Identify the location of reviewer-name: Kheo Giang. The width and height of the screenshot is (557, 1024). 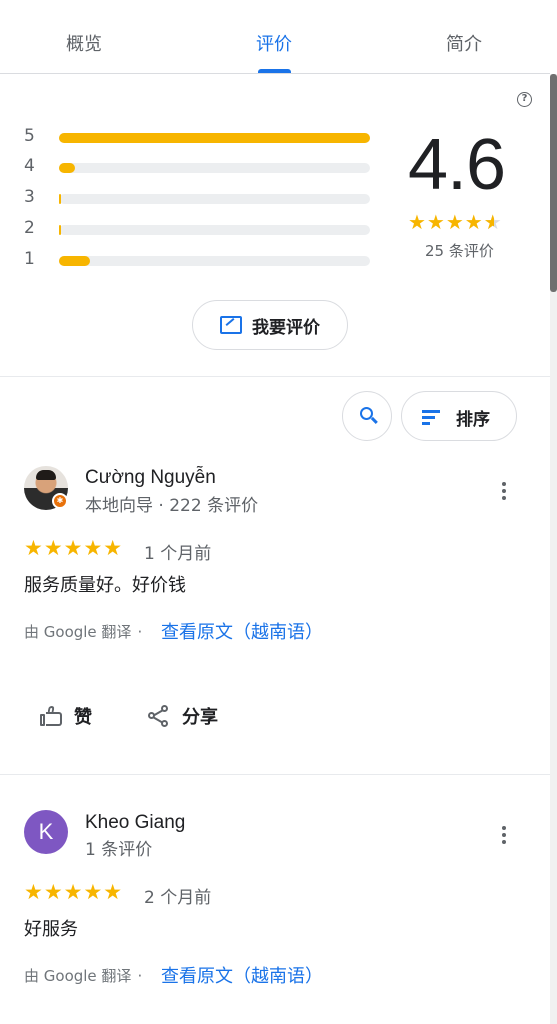
(135, 823).